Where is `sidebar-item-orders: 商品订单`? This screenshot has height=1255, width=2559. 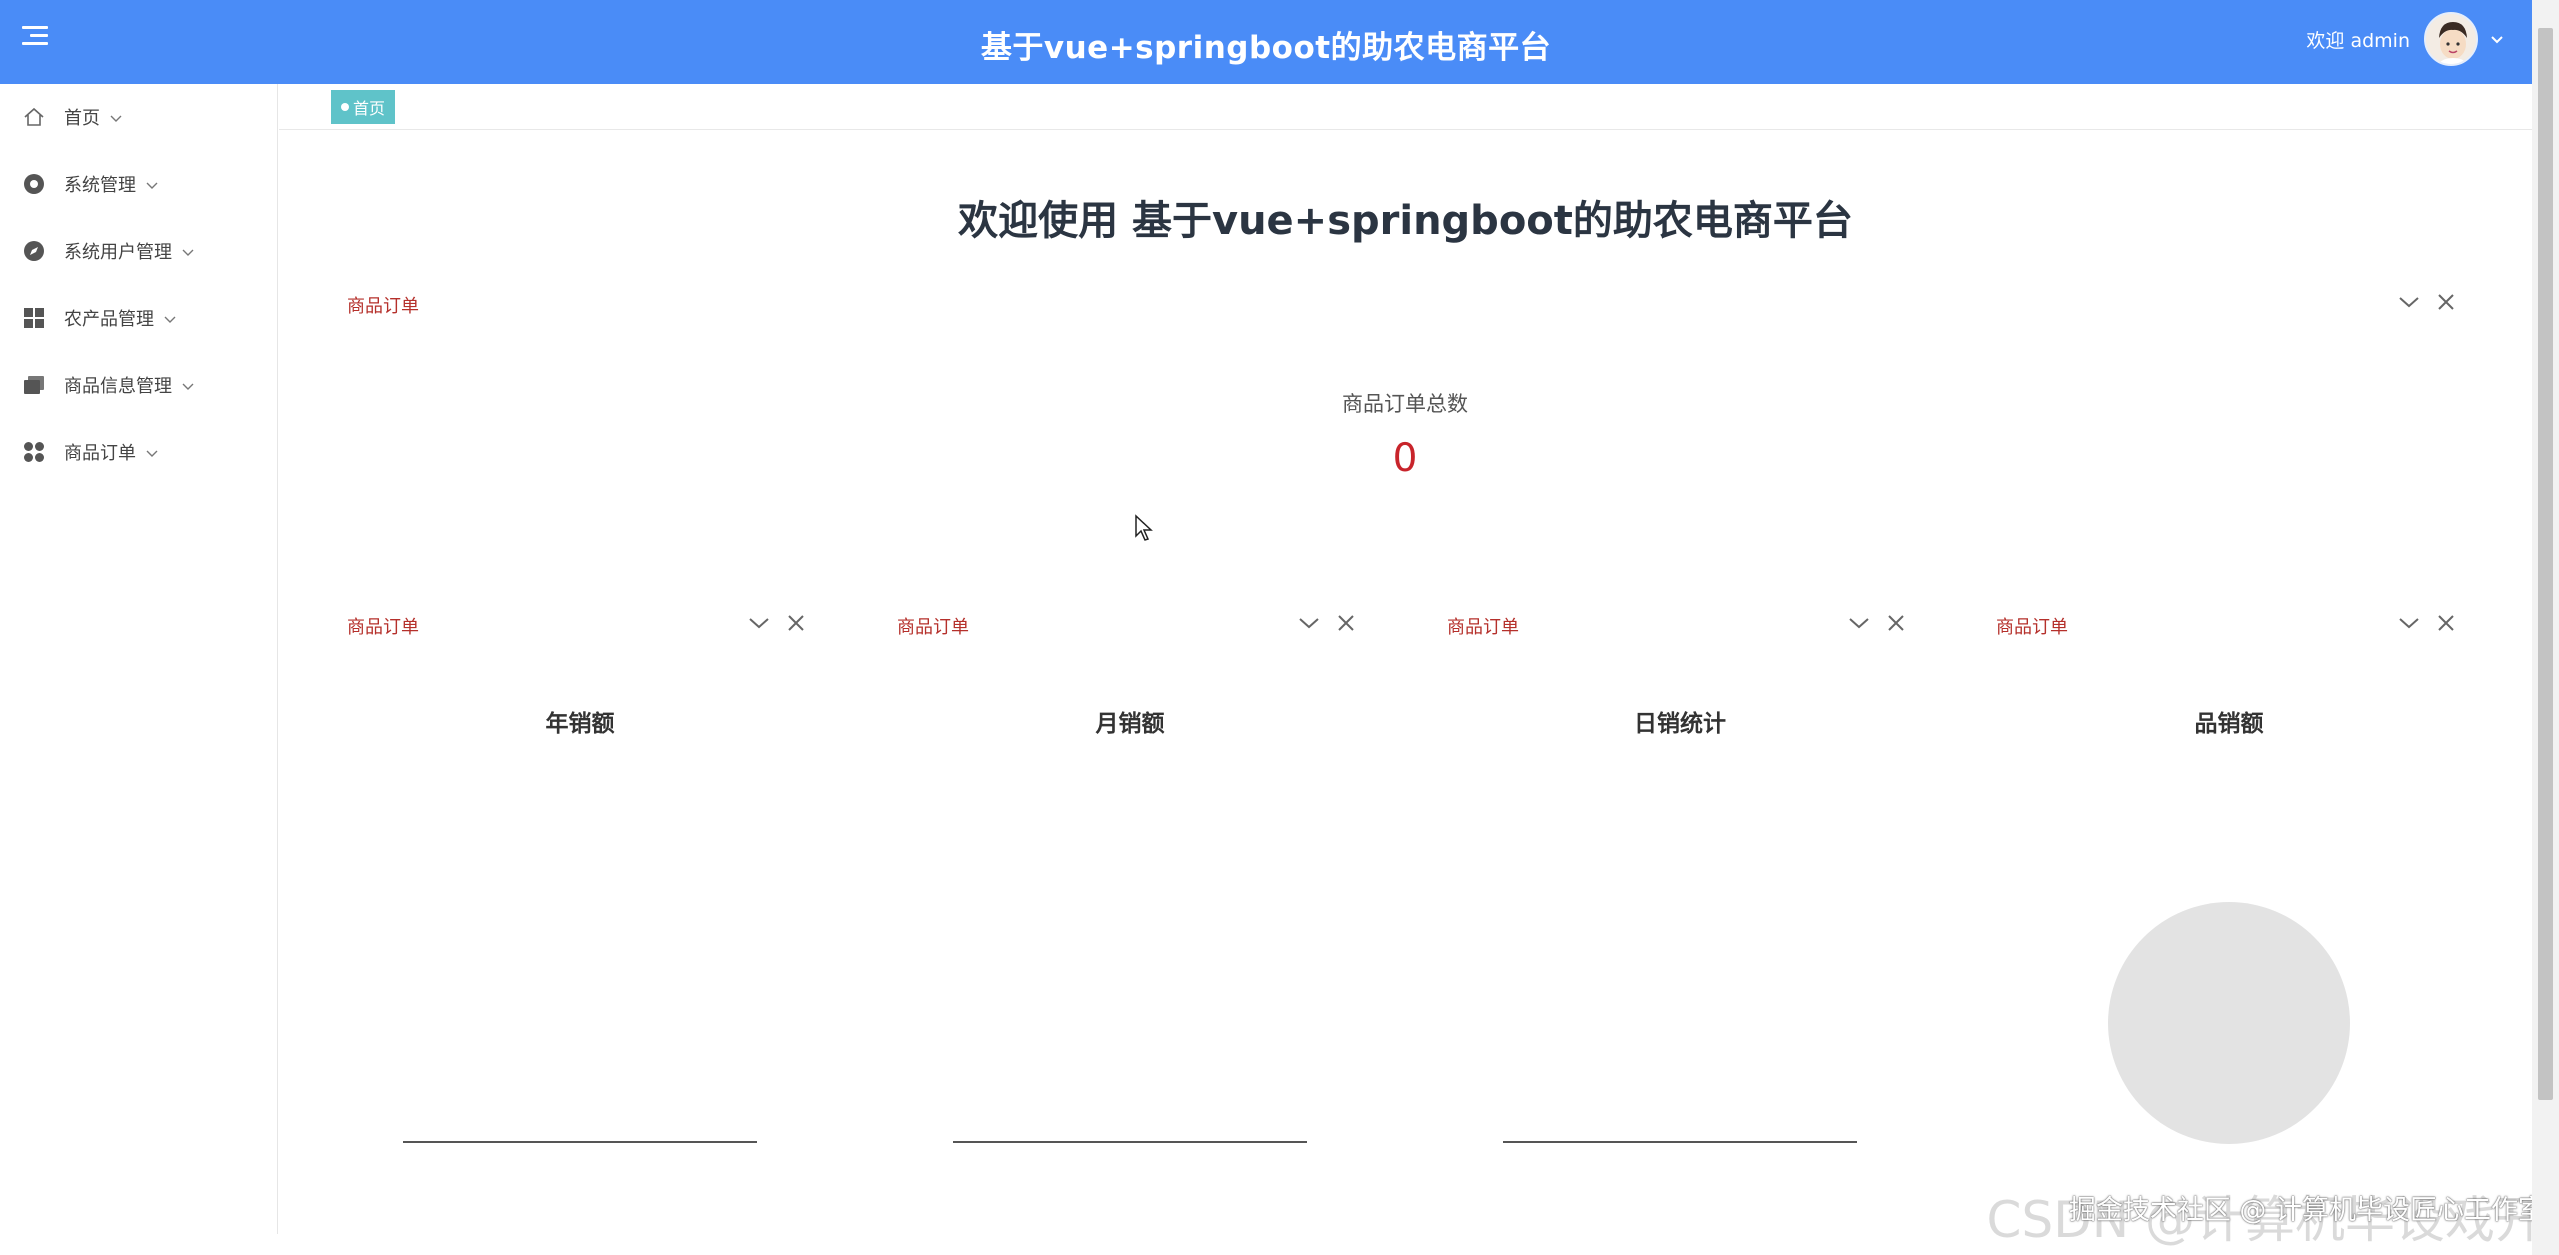
sidebar-item-orders: 商品订单 is located at coordinates (90, 452).